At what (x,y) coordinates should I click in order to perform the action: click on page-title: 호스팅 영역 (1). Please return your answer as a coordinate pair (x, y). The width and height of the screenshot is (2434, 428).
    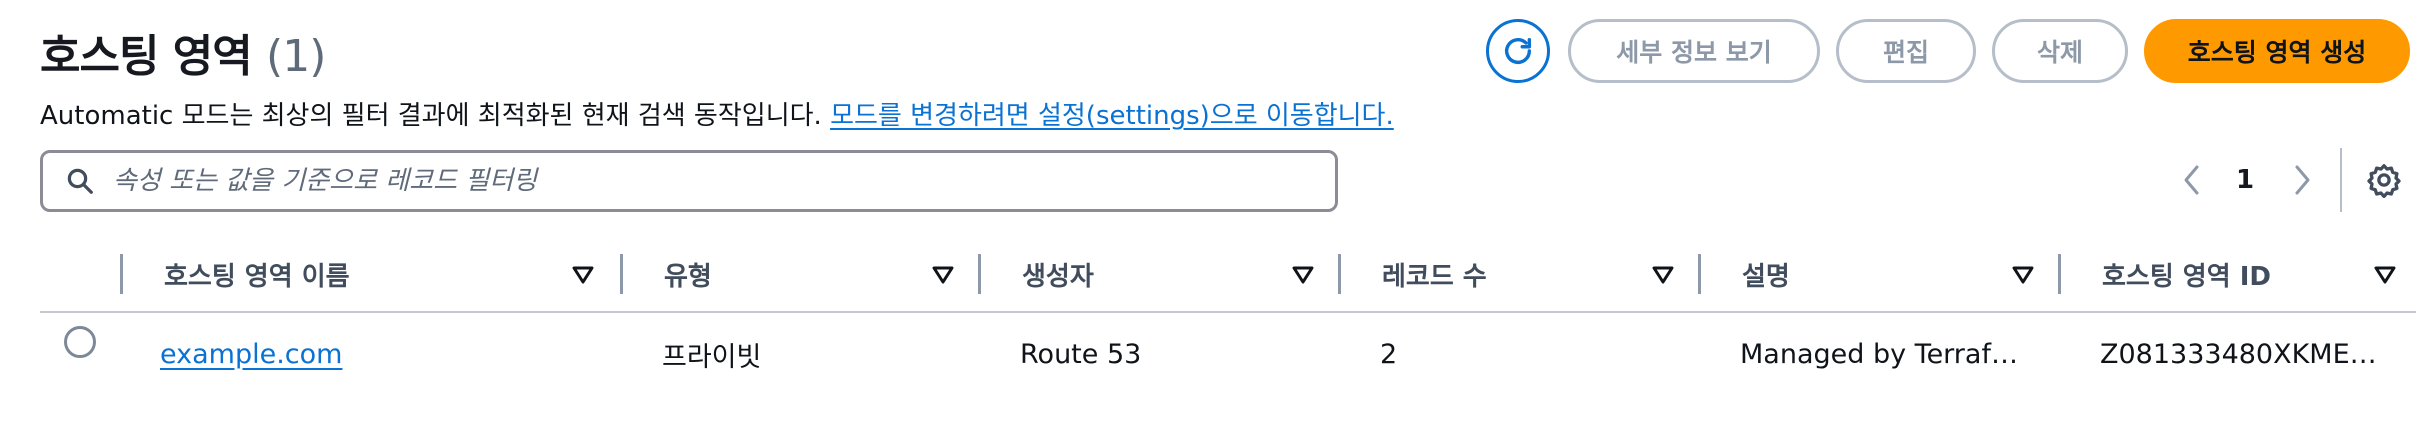
    Looking at the image, I should click on (183, 52).